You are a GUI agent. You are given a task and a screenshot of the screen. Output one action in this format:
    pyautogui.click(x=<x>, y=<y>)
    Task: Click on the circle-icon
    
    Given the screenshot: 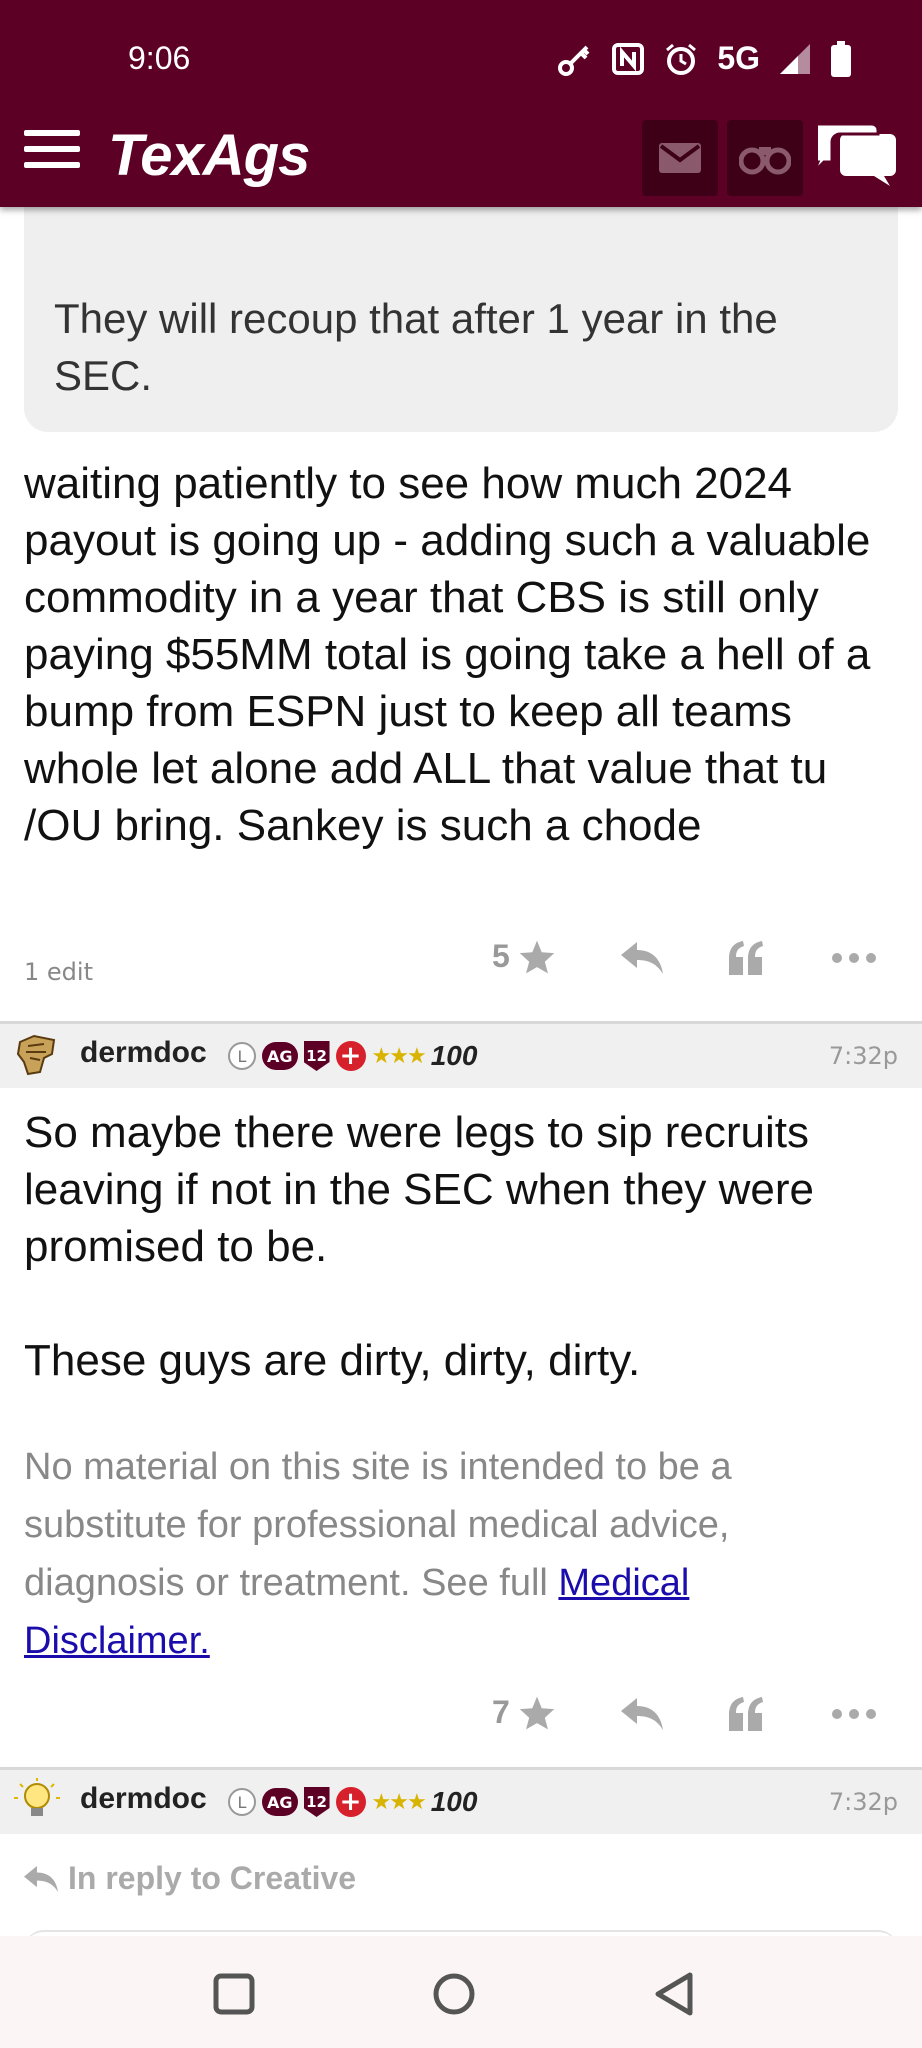 What is the action you would take?
    pyautogui.click(x=454, y=1994)
    